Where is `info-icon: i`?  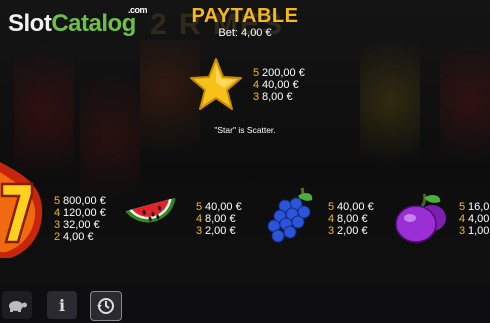 info-icon: i is located at coordinates (62, 305).